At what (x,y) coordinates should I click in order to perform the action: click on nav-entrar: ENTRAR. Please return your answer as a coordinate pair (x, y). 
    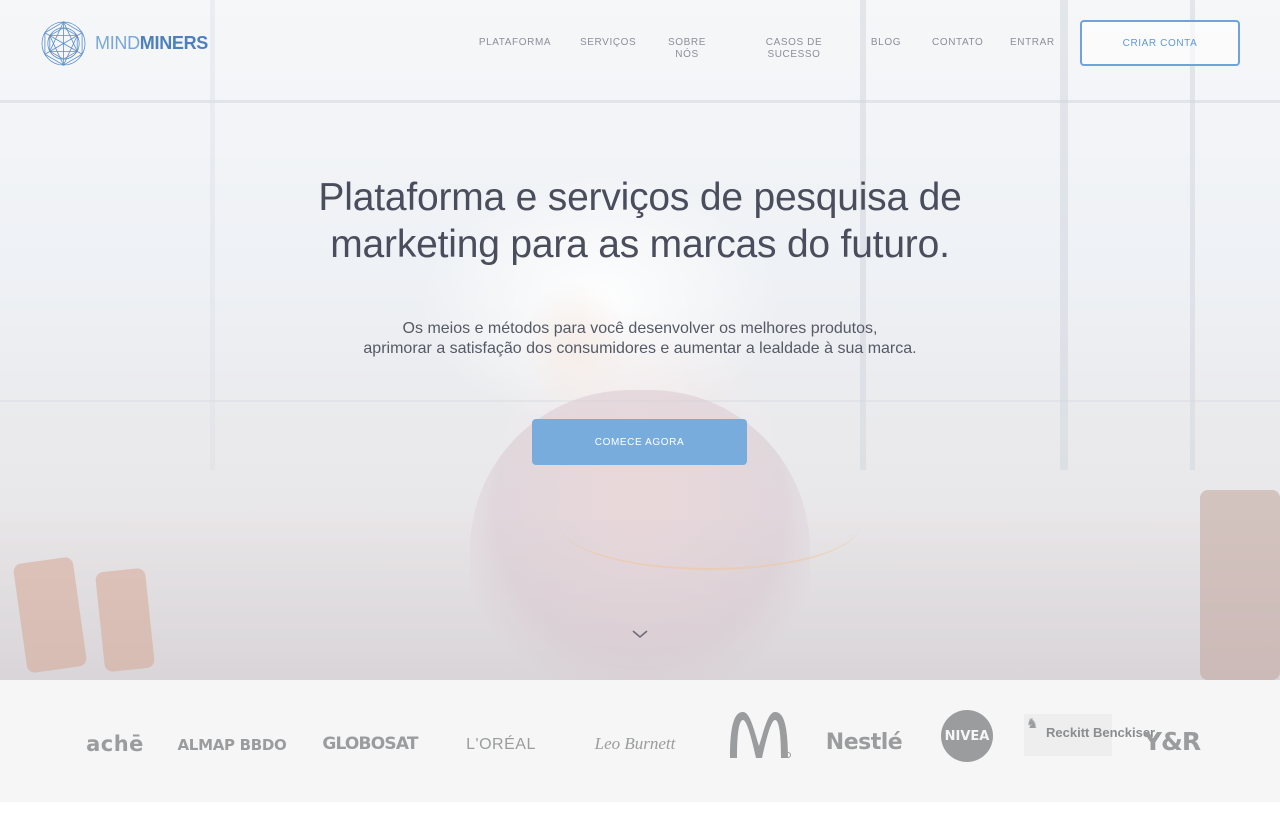
    Looking at the image, I should click on (1032, 43).